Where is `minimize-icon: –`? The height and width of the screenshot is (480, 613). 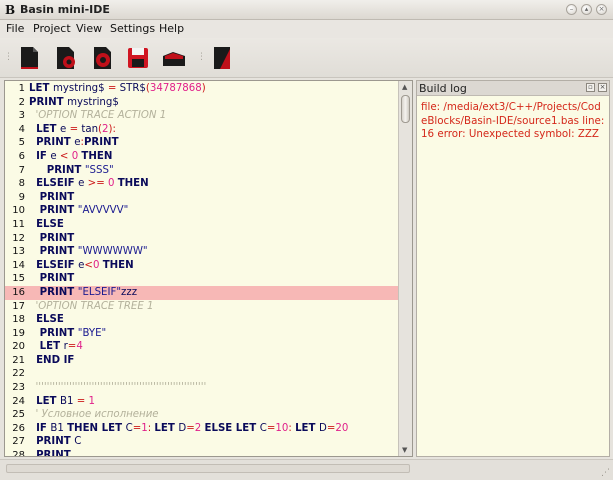
minimize-icon: – is located at coordinates (571, 9).